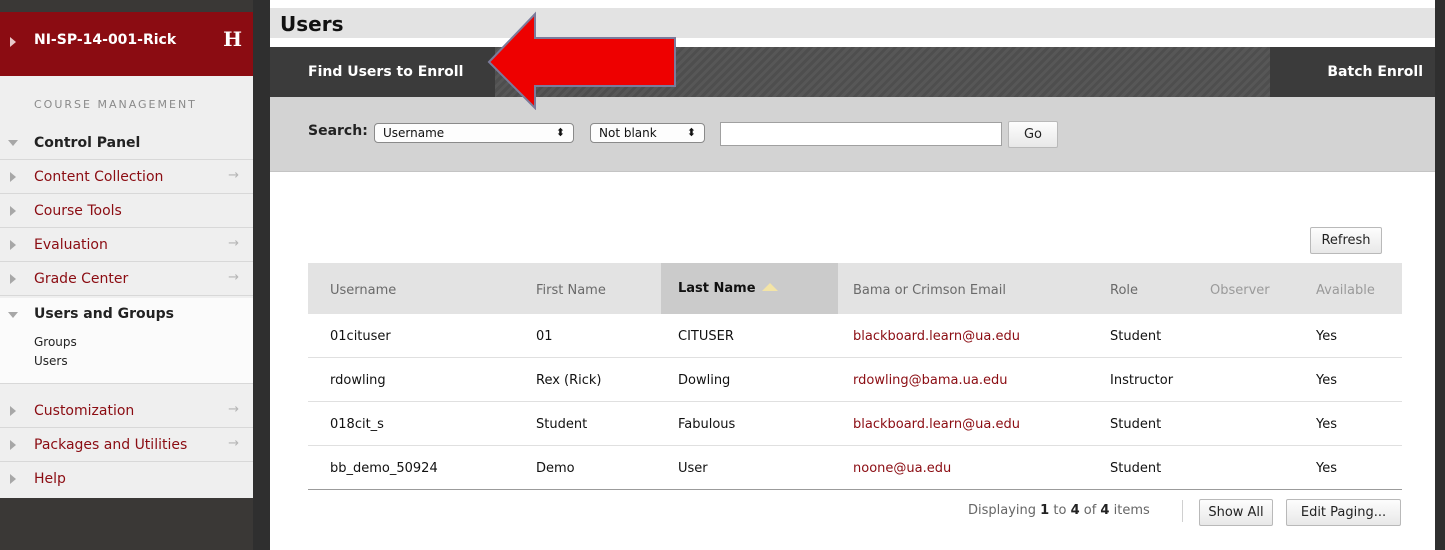 The width and height of the screenshot is (1445, 550). What do you see at coordinates (930, 380) in the screenshot?
I see `cell-email-link: rdowling@bama.ua.edu` at bounding box center [930, 380].